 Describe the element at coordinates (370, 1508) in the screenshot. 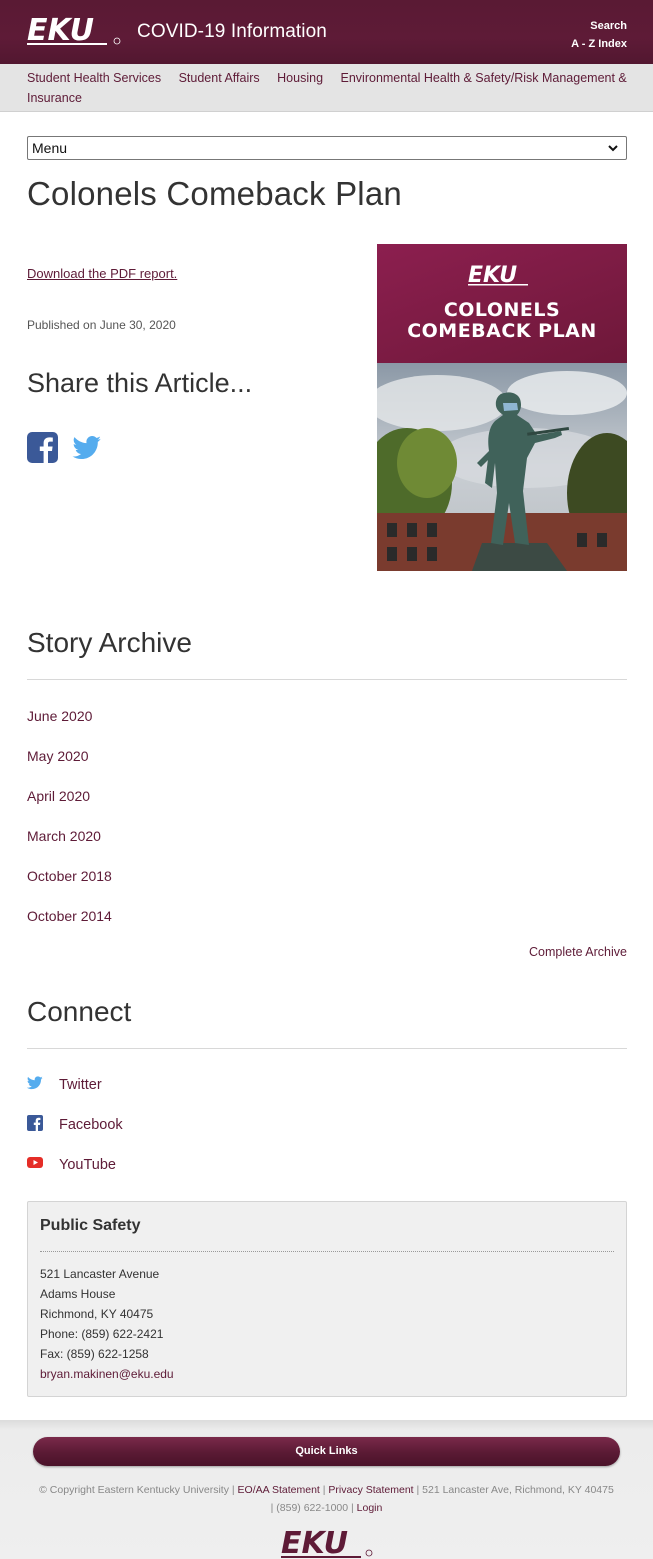

I see `login-link: Login` at that location.